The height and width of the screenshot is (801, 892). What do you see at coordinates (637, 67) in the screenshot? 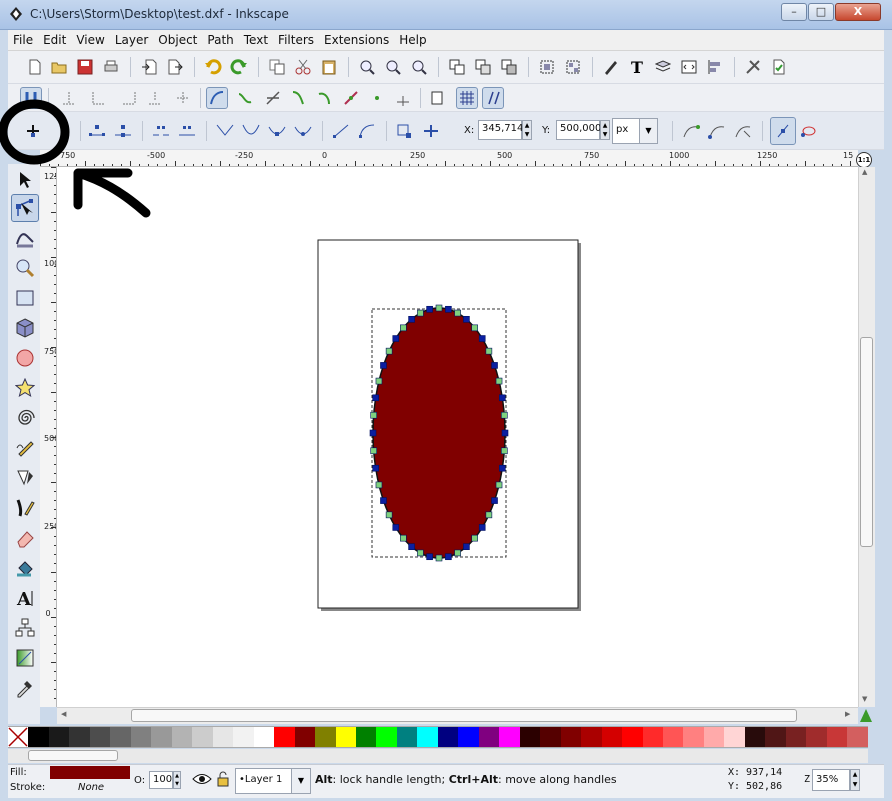
I see `text-font-icon: T` at bounding box center [637, 67].